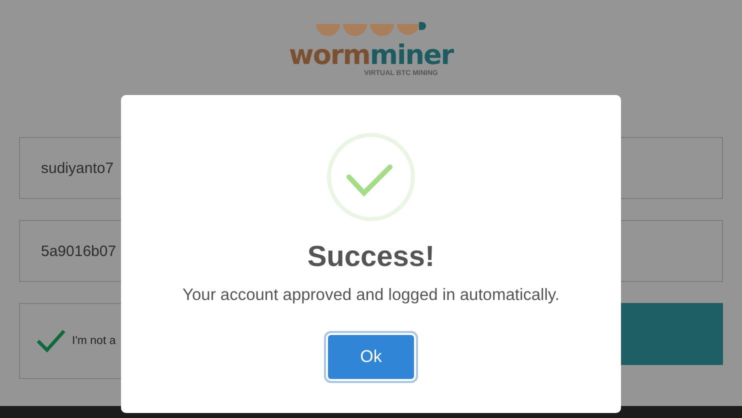  What do you see at coordinates (329, 56) in the screenshot?
I see `logo-text: worm` at bounding box center [329, 56].